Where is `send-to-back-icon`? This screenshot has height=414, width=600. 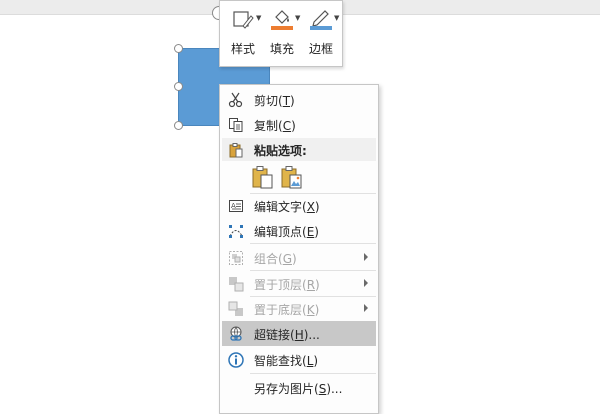
send-to-back-icon is located at coordinates (235, 308).